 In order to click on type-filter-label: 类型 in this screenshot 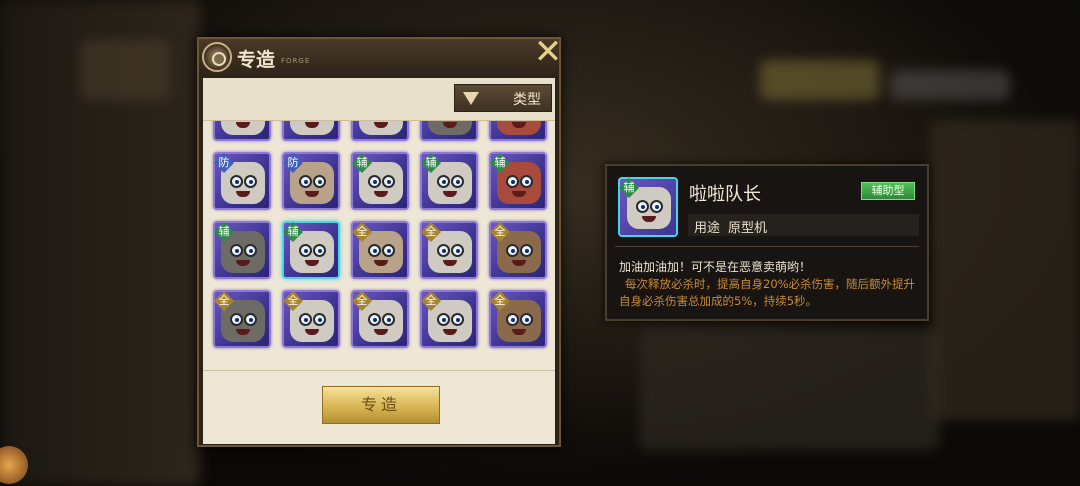, I will do `click(527, 100)`.